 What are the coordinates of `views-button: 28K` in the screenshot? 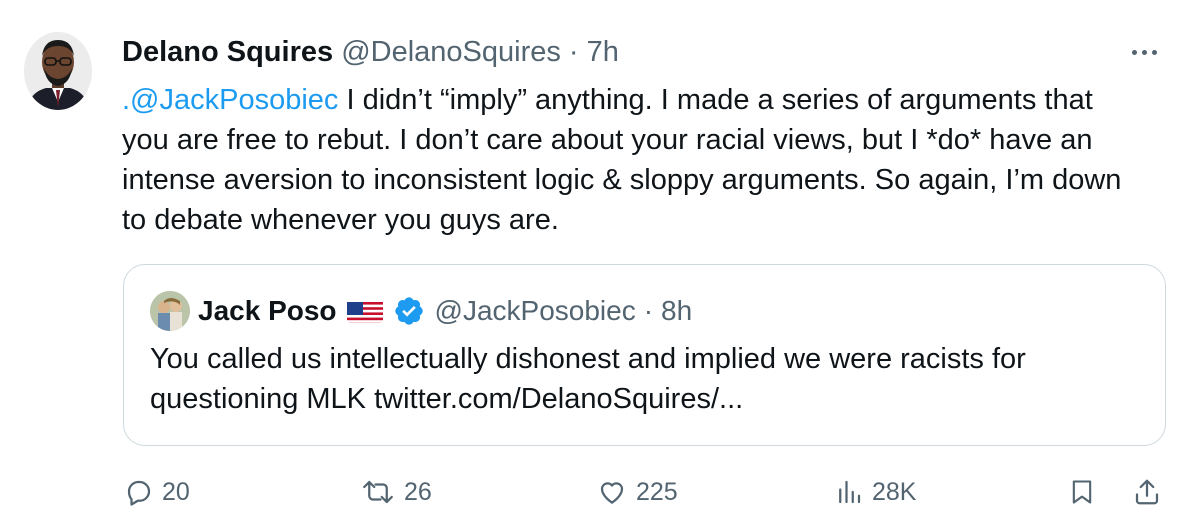 It's located at (875, 492).